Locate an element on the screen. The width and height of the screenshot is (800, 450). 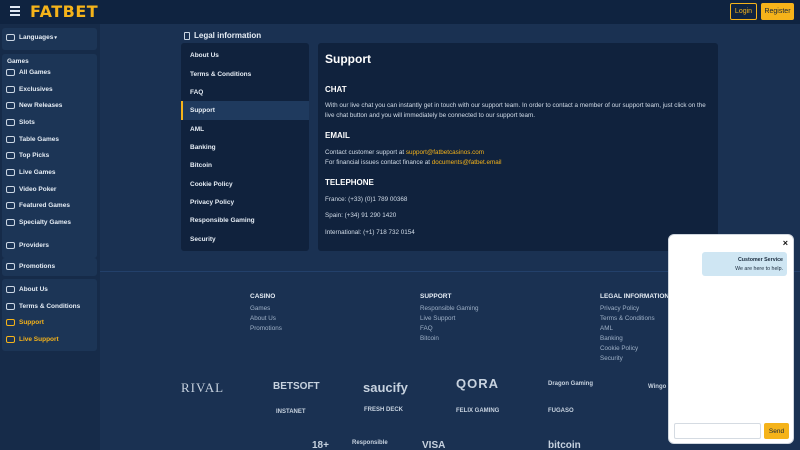
close-icon: × is located at coordinates (785, 243).